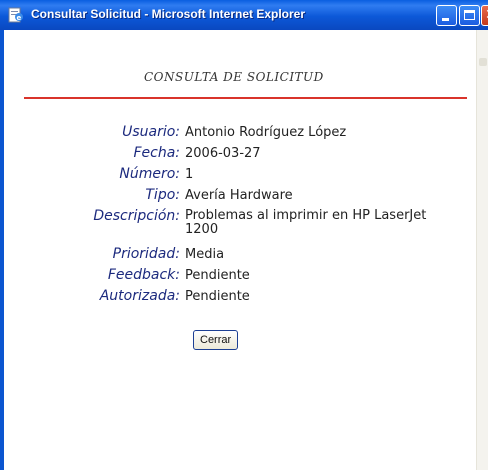 The height and width of the screenshot is (470, 488). Describe the element at coordinates (234, 77) in the screenshot. I see `page-heading: CONSULTA DE SOLICITUD` at that location.